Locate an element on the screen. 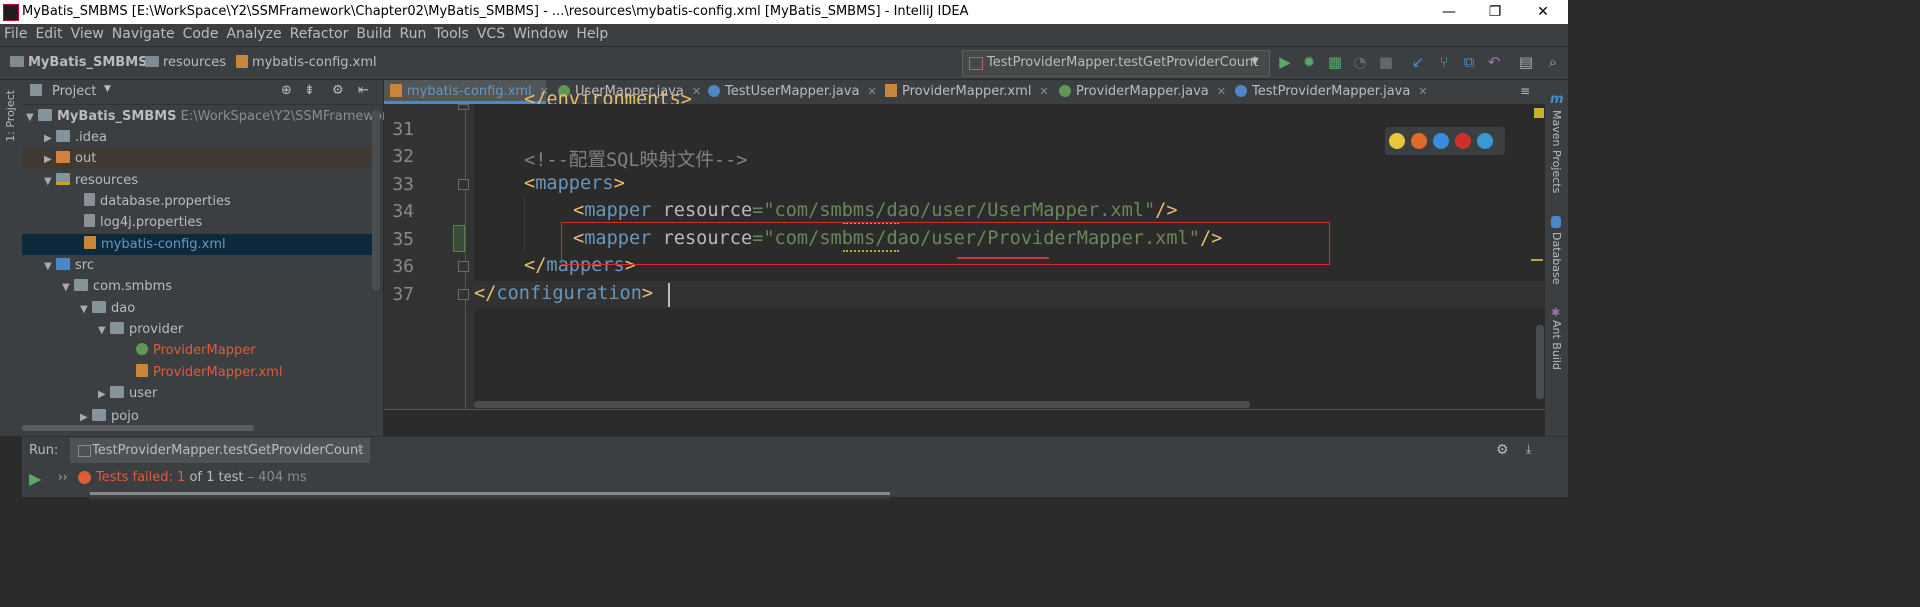 This screenshot has height=607, width=1920. restore-button: ❐ is located at coordinates (1495, 12).